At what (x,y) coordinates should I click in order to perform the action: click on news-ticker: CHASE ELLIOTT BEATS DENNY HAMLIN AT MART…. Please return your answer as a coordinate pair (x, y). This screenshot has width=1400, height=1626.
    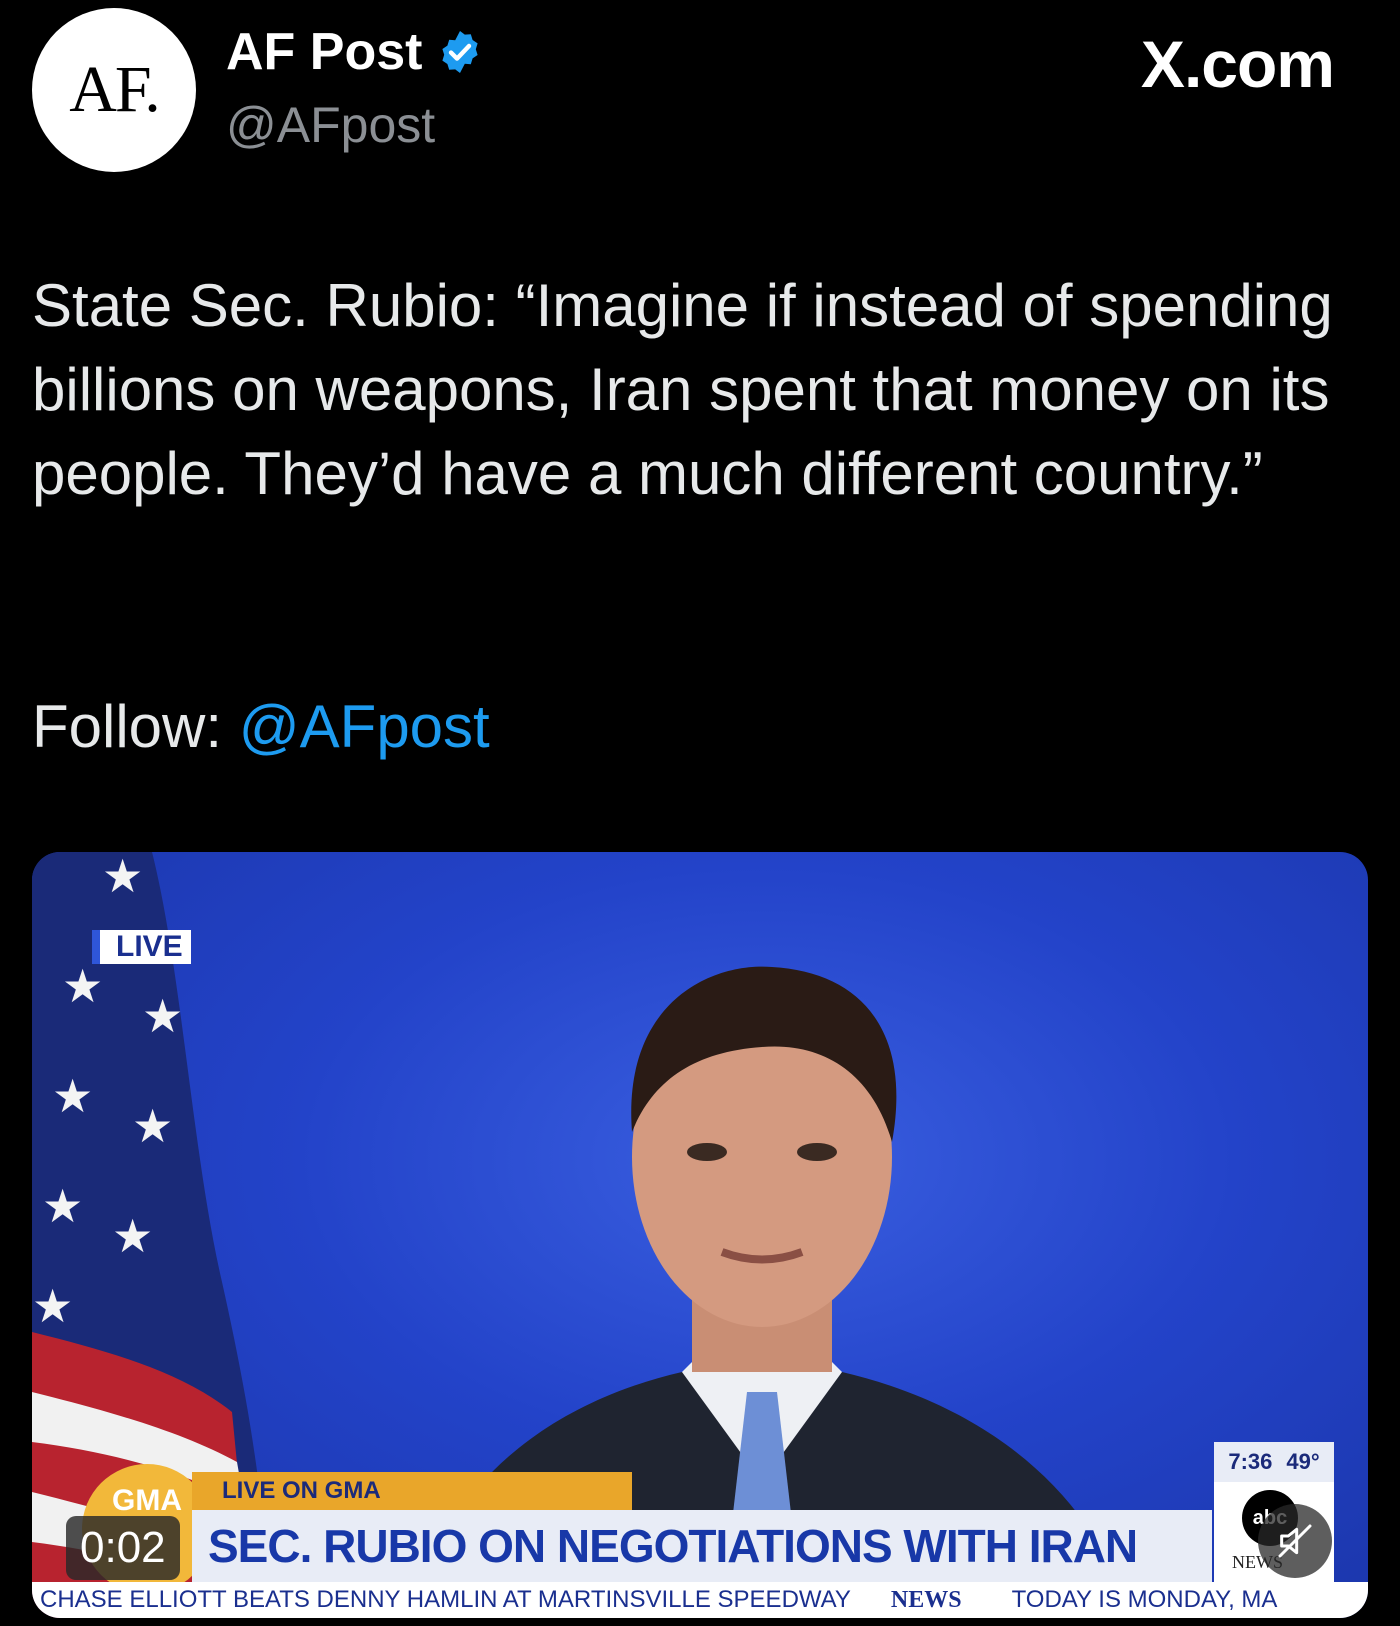
    Looking at the image, I should click on (700, 1600).